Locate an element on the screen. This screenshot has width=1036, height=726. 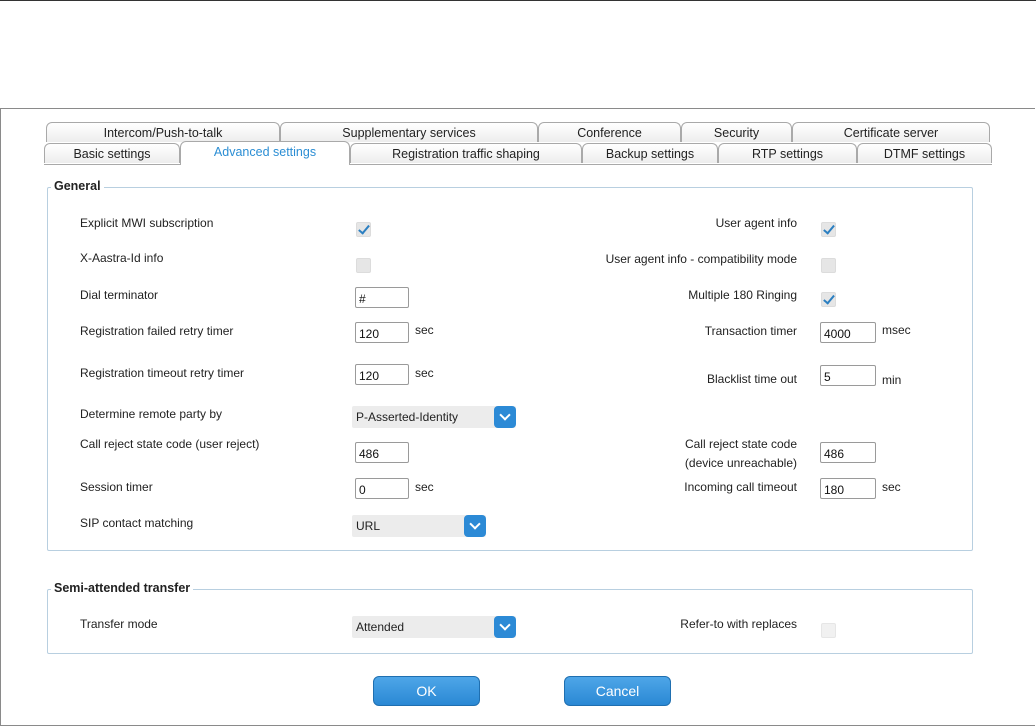
determine-remote-party-select: P-Asserted-Identity is located at coordinates (434, 417).